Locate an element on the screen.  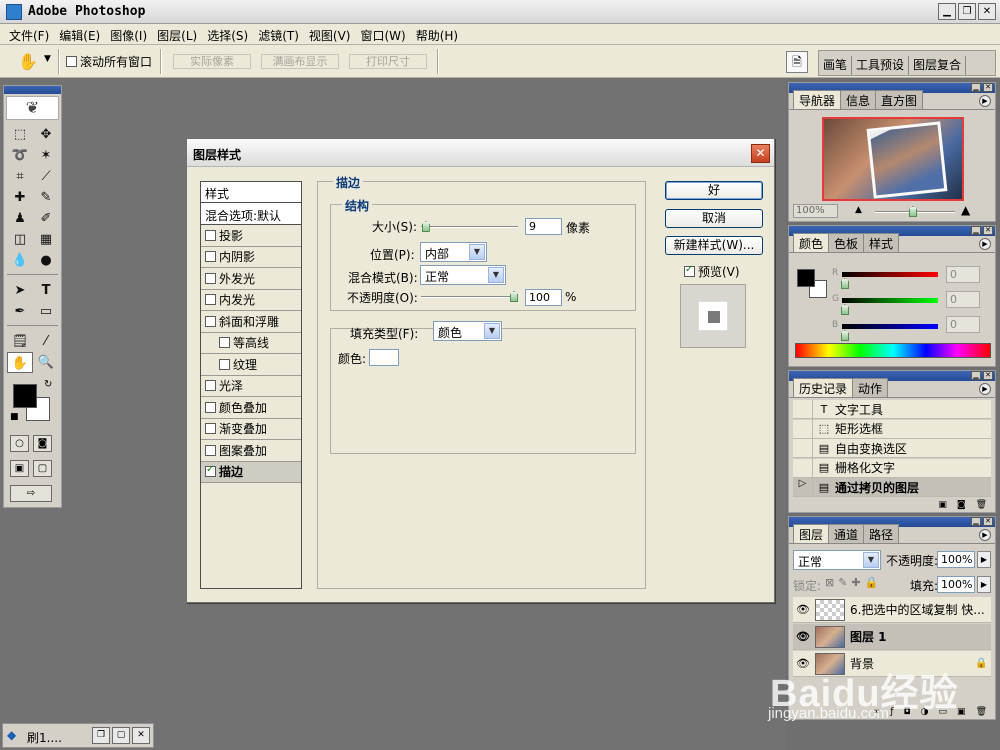
history-state-marker-icon: ▷ is located at coordinates (803, 487).